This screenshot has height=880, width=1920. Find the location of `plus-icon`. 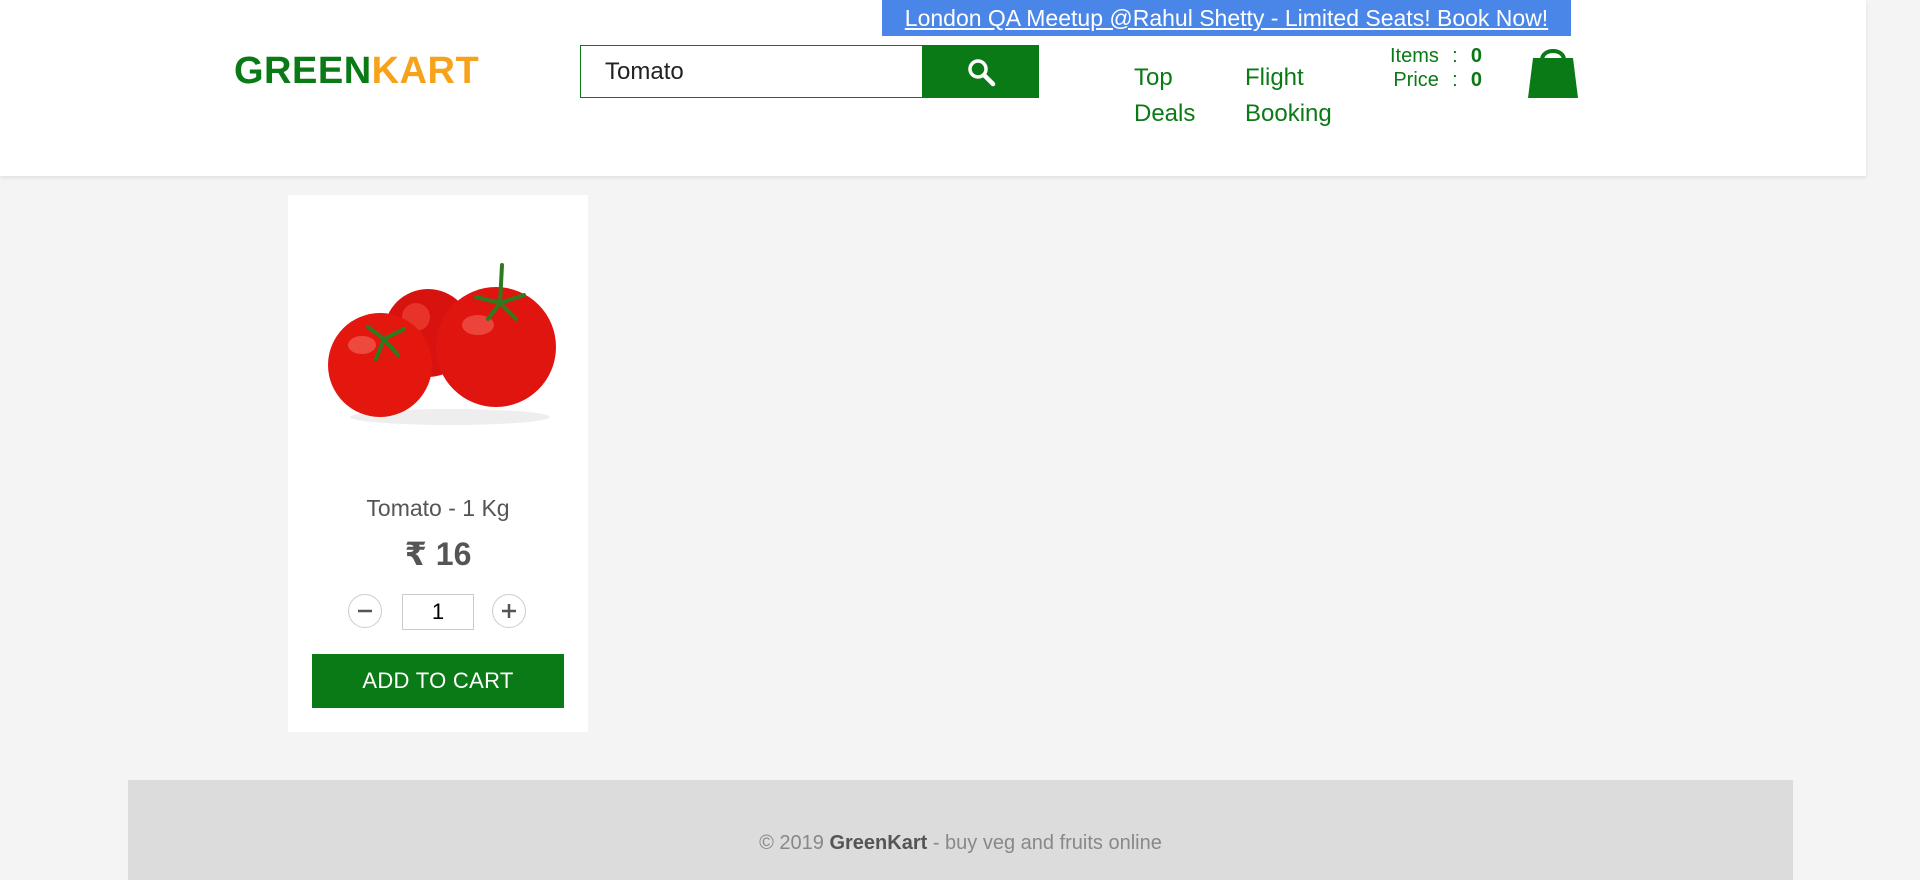

plus-icon is located at coordinates (509, 611).